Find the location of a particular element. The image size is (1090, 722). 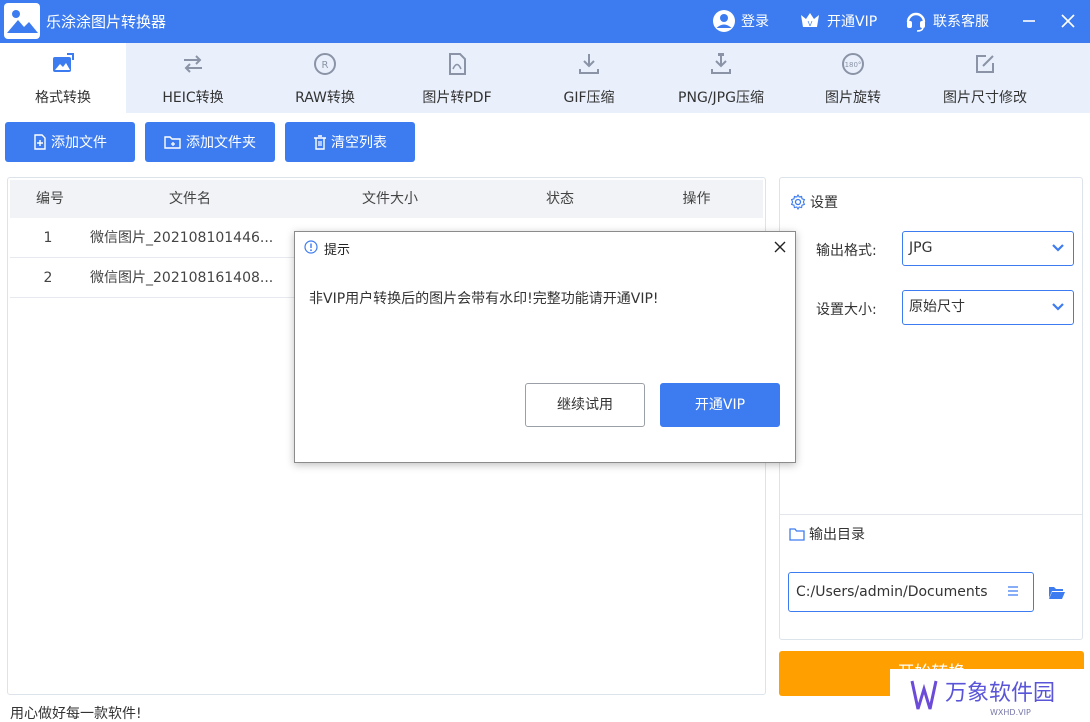

add-file-label: 添加文件 is located at coordinates (79, 143).